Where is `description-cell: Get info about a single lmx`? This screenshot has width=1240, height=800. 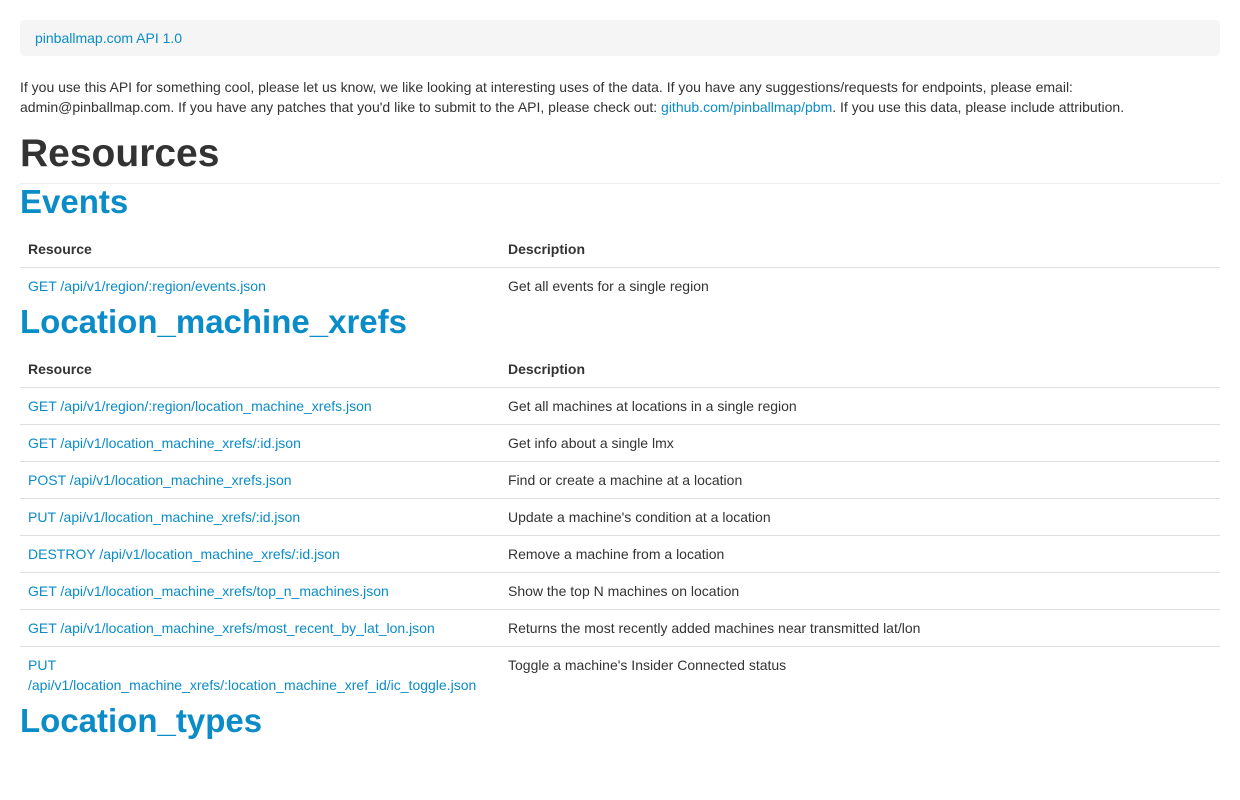
description-cell: Get info about a single lmx is located at coordinates (860, 443).